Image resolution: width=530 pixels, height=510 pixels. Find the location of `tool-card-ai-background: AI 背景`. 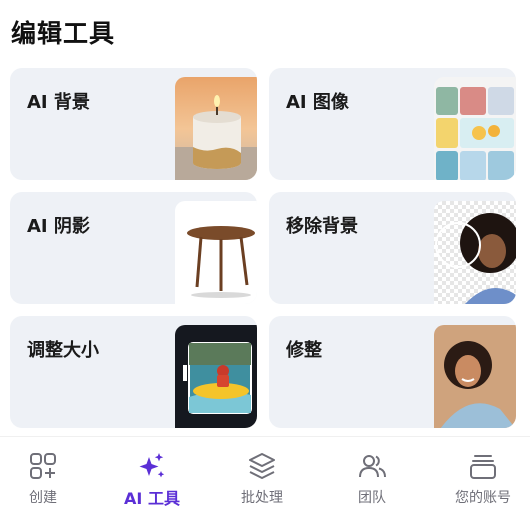

tool-card-ai-background: AI 背景 is located at coordinates (133, 124).